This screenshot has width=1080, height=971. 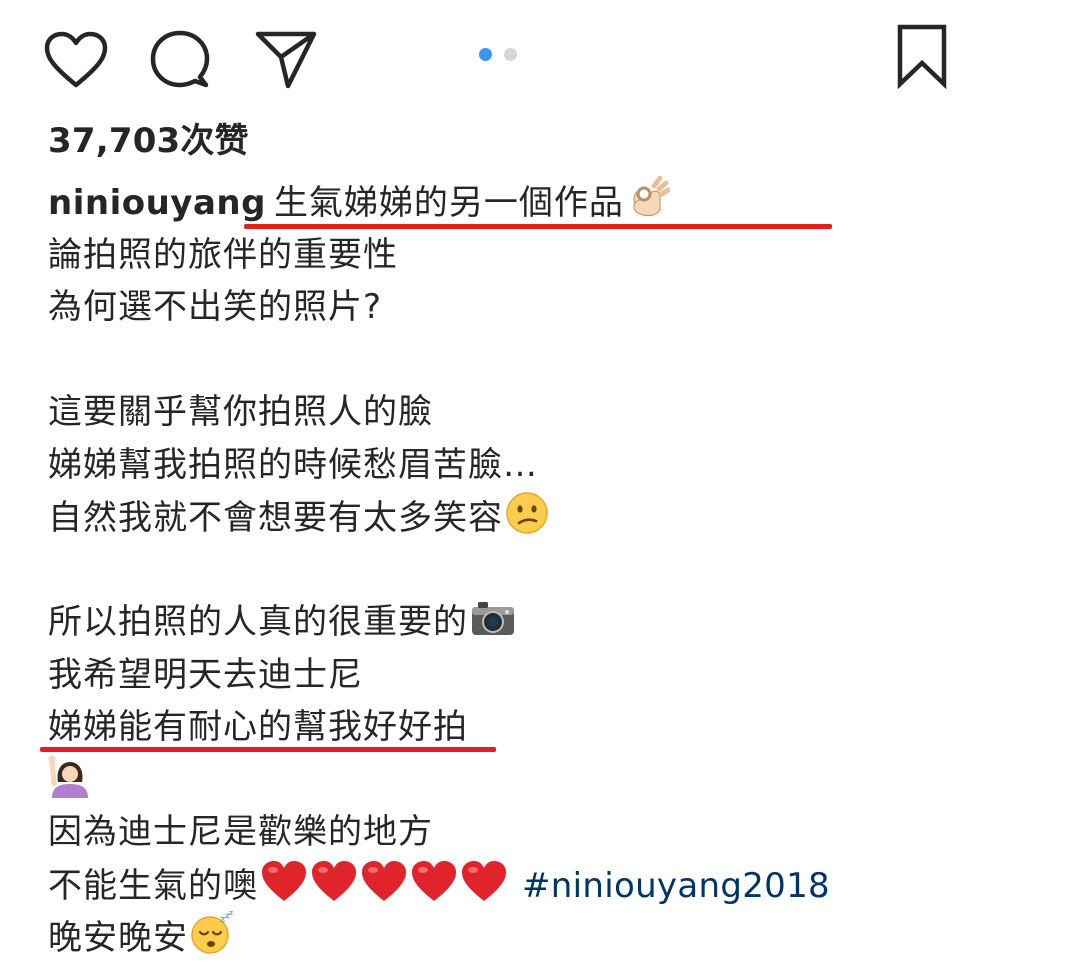 I want to click on caption-text: 晚安晚安, so click(x=118, y=938).